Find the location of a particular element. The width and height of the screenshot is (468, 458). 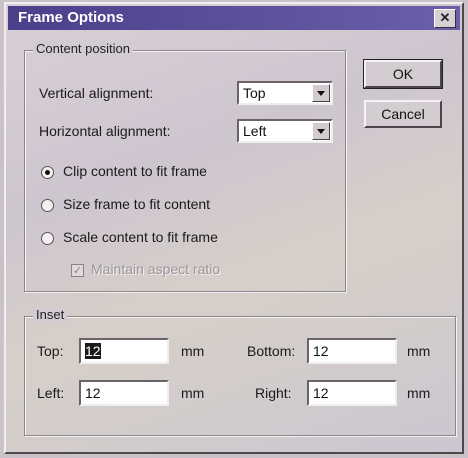

bottom-input: 12 is located at coordinates (352, 351).